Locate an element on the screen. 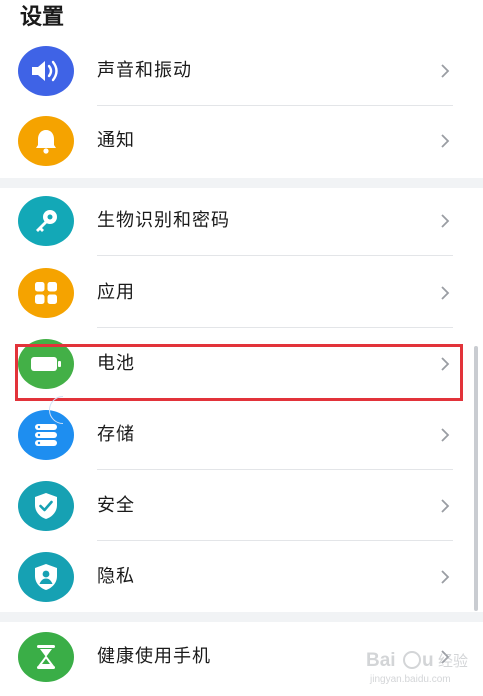  shield-check-icon is located at coordinates (46, 506).